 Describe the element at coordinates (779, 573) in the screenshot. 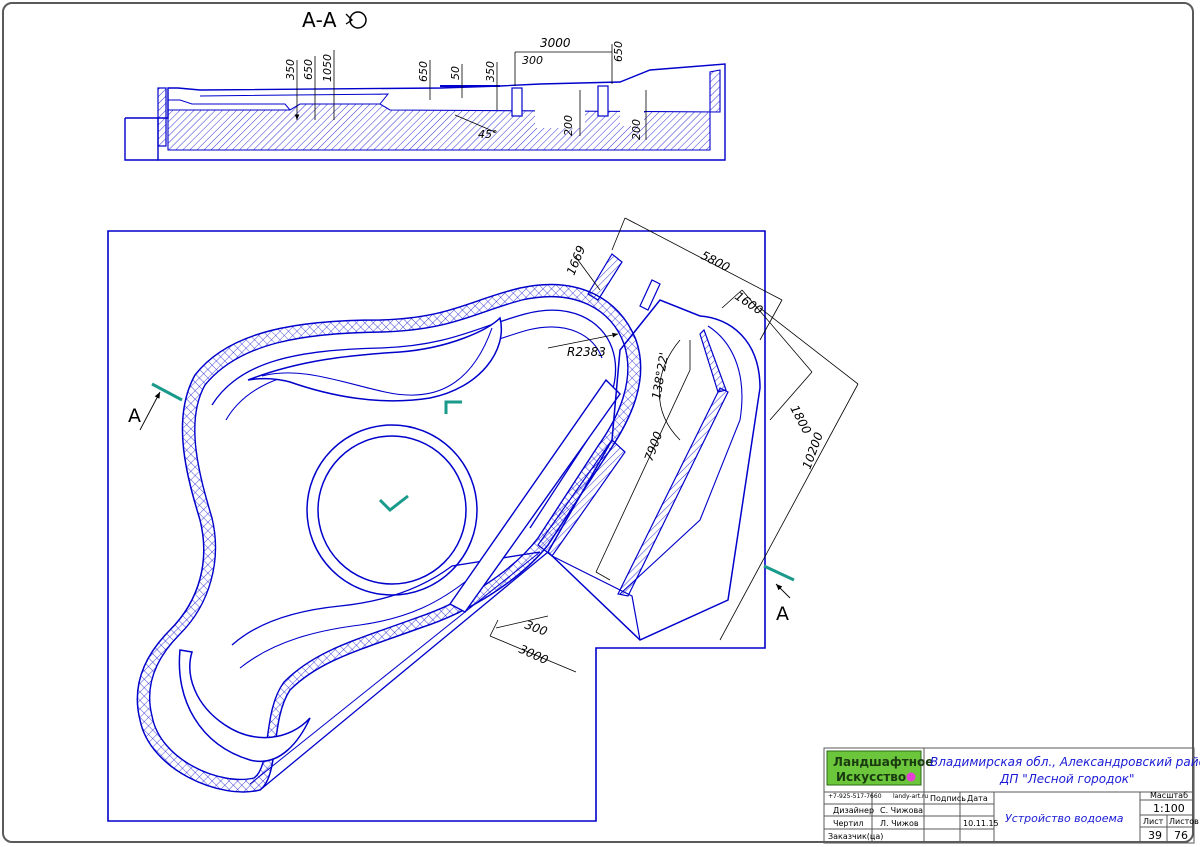

I see `cut-marker-right` at that location.